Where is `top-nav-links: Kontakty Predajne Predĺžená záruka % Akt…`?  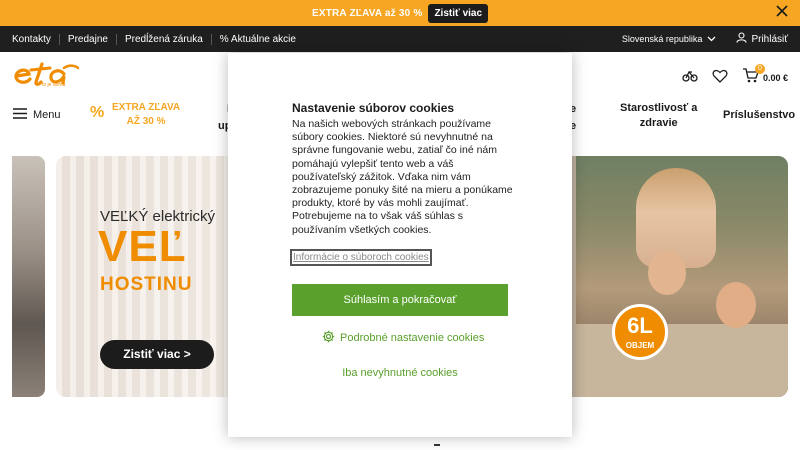 top-nav-links: Kontakty Predajne Predĺžená záruka % Akt… is located at coordinates (158, 39).